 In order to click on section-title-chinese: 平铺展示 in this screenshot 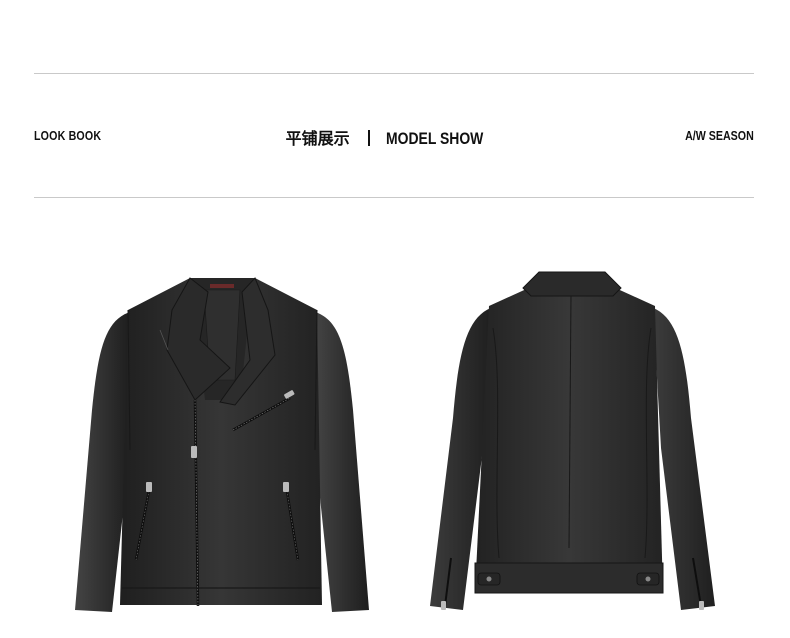, I will do `click(317, 138)`.